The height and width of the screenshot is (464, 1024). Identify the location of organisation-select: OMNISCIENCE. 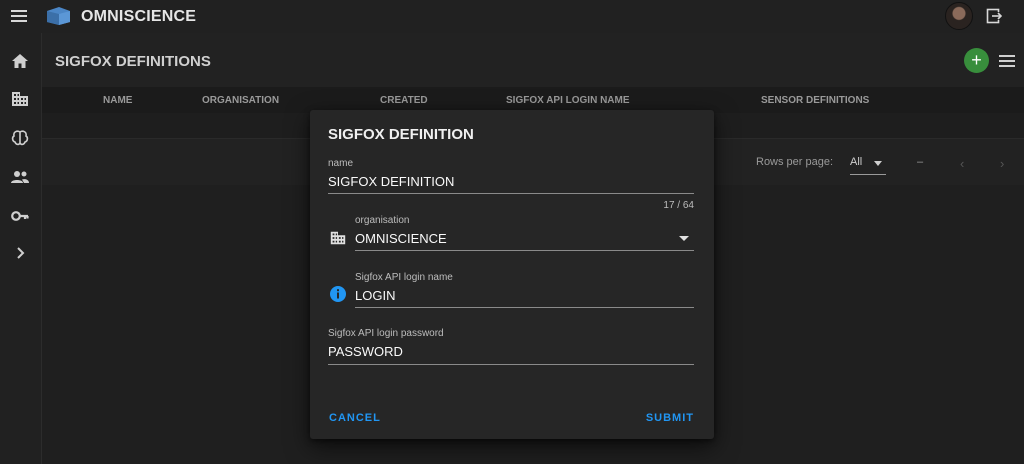
(401, 238).